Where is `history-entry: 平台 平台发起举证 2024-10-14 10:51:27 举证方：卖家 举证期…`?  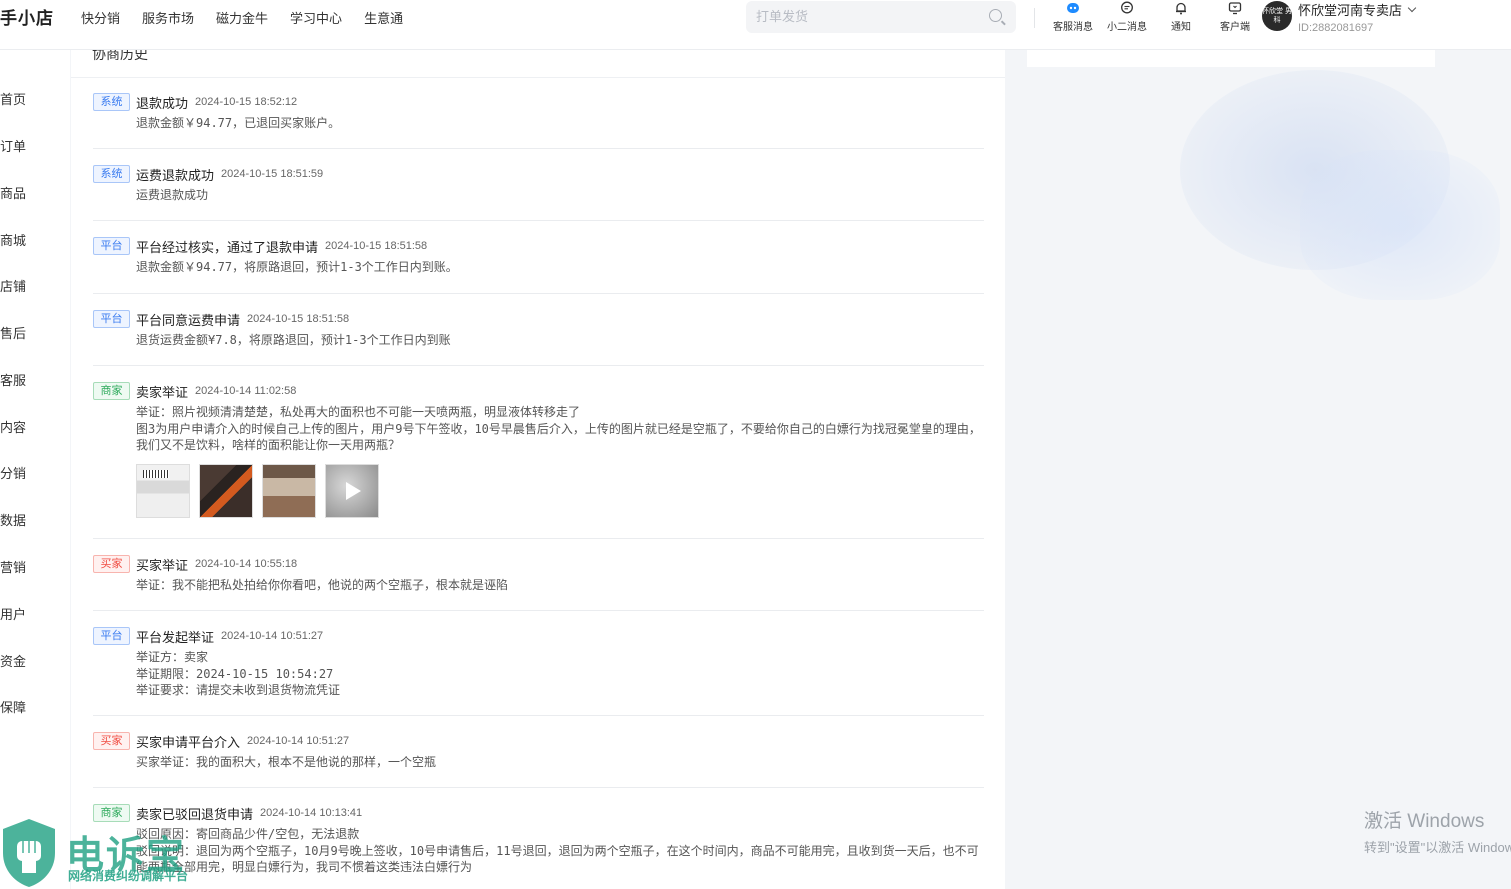 history-entry: 平台 平台发起举证 2024-10-14 10:51:27 举证方：卖家 举证期… is located at coordinates (538, 671).